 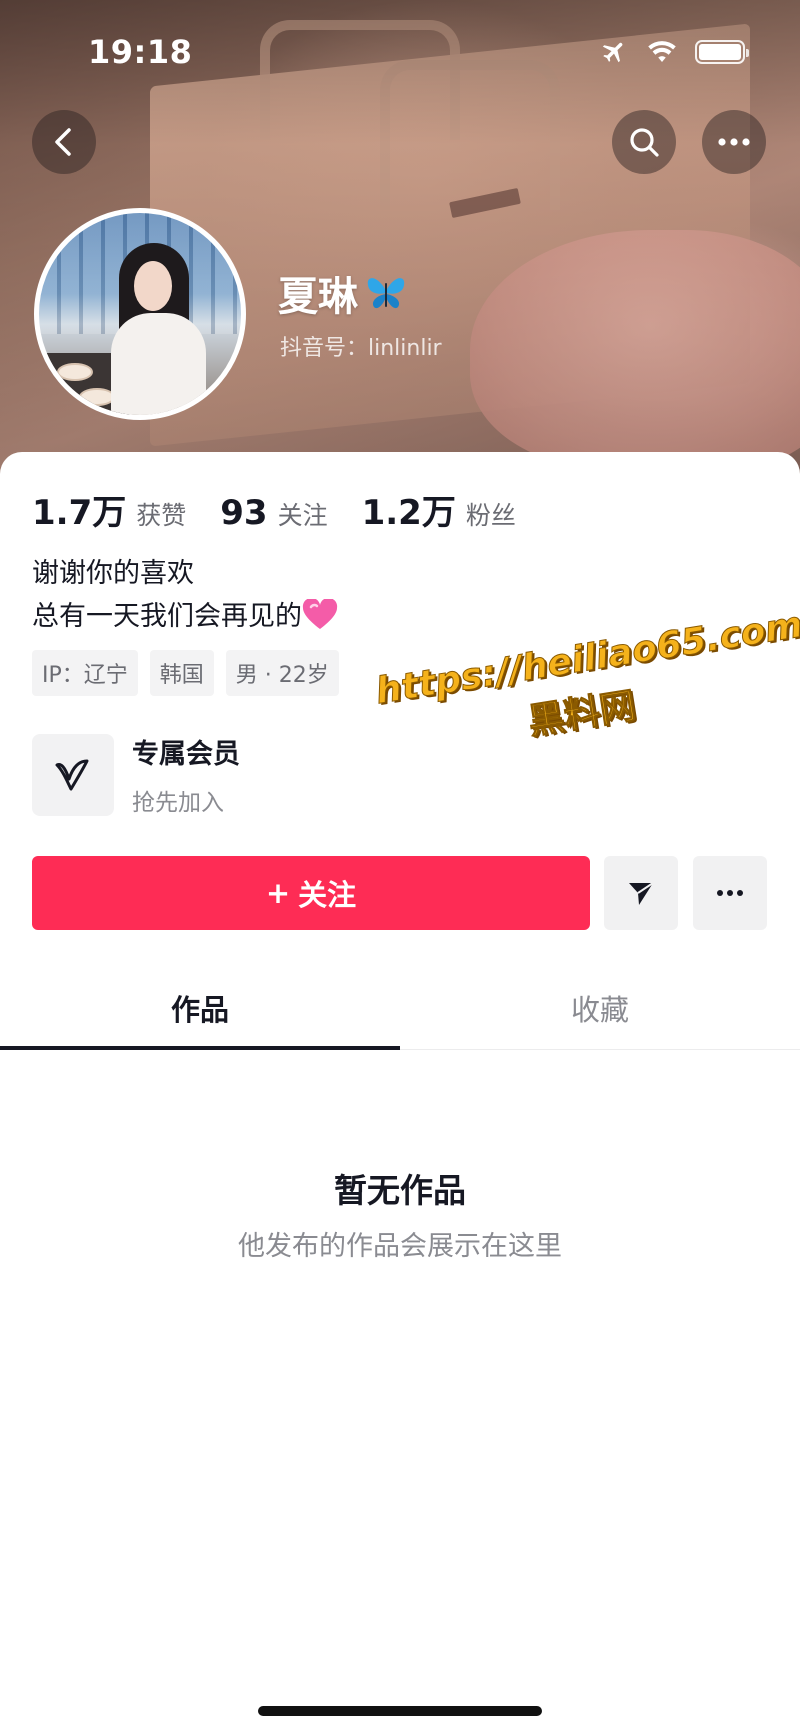 I want to click on stat-following-value: 93, so click(x=244, y=513).